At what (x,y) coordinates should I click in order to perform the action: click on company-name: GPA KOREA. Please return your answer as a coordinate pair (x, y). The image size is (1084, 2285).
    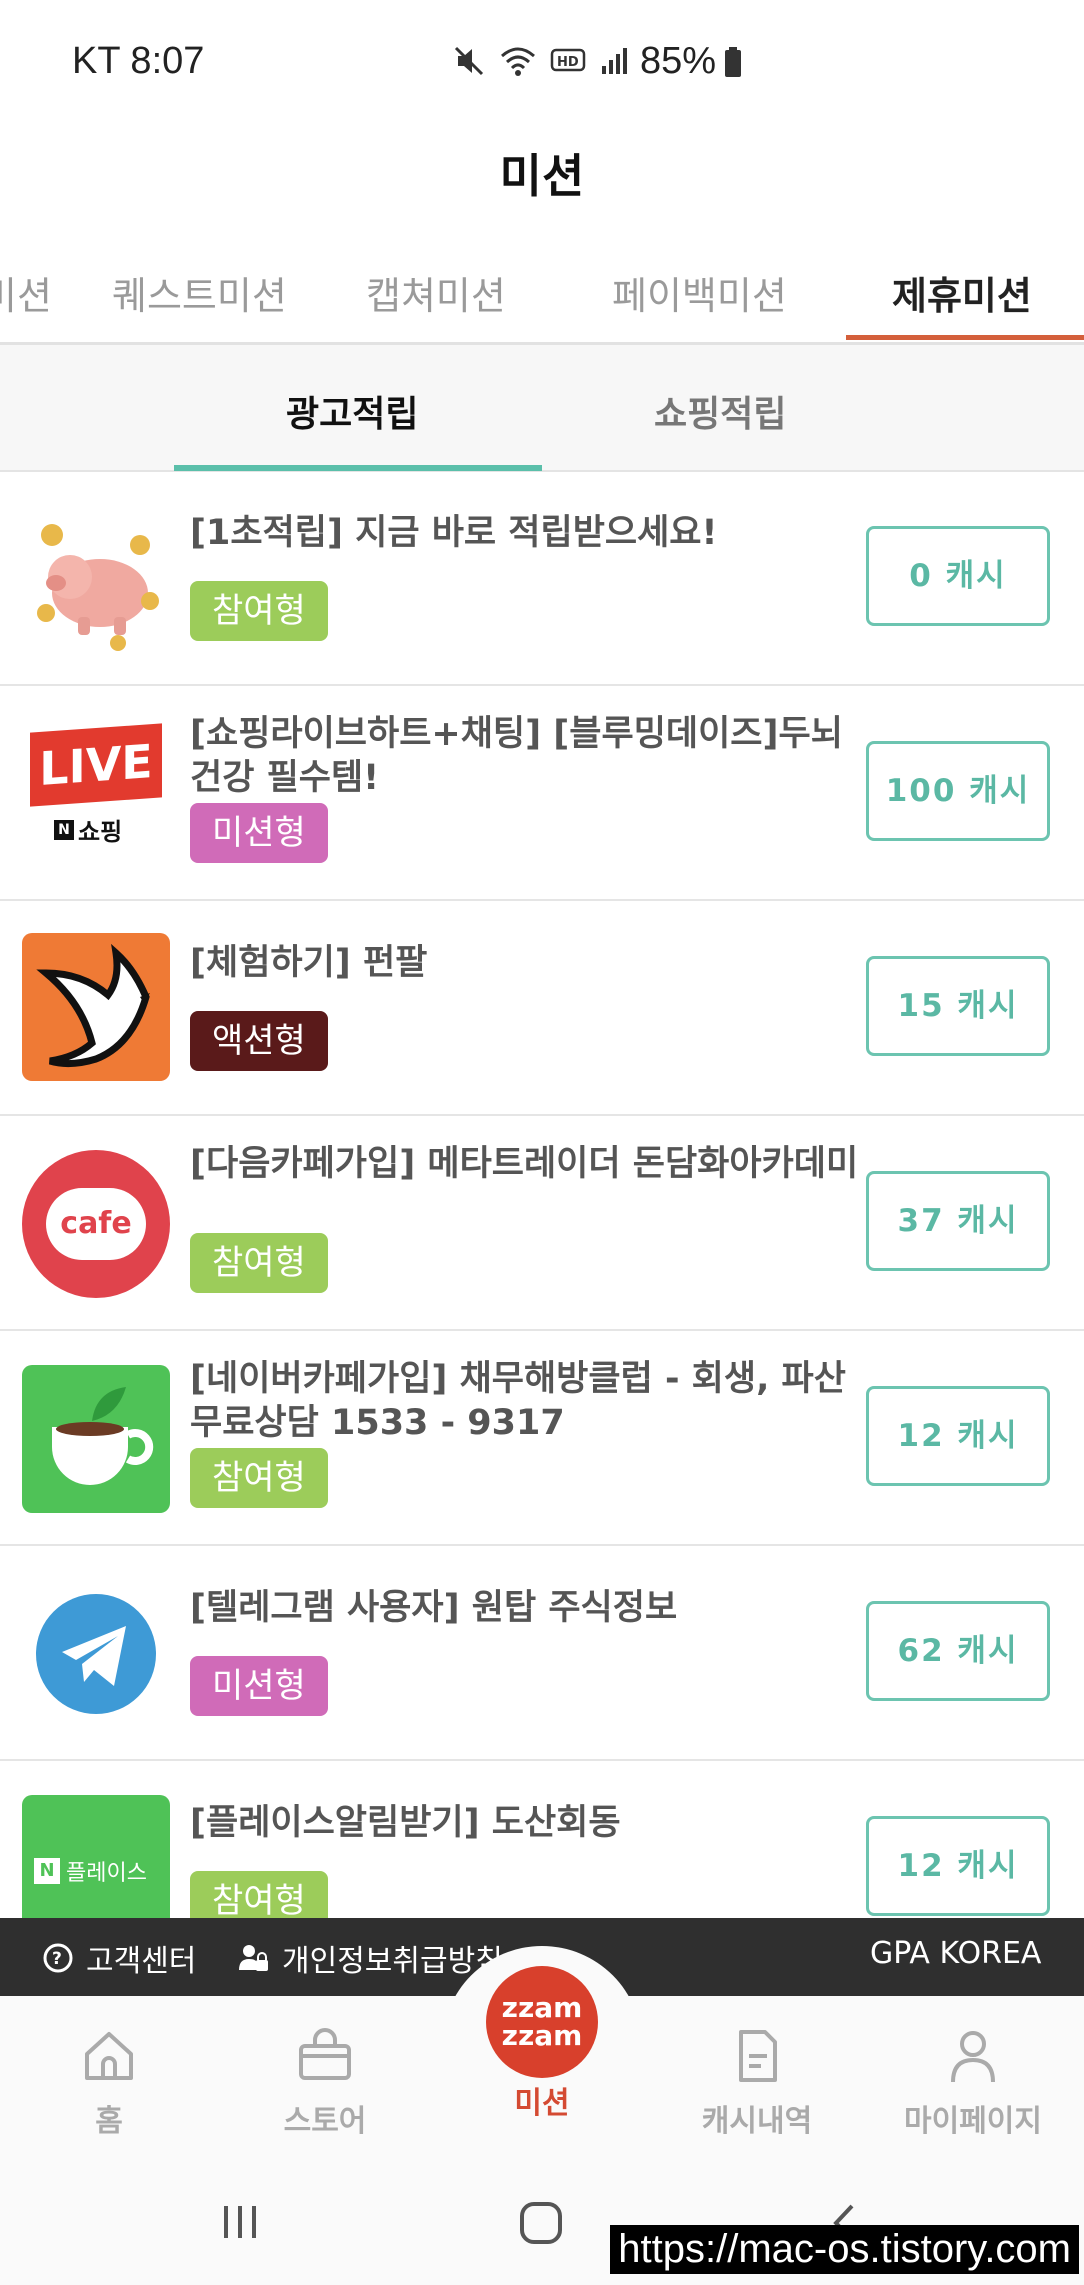
    Looking at the image, I should click on (956, 1953).